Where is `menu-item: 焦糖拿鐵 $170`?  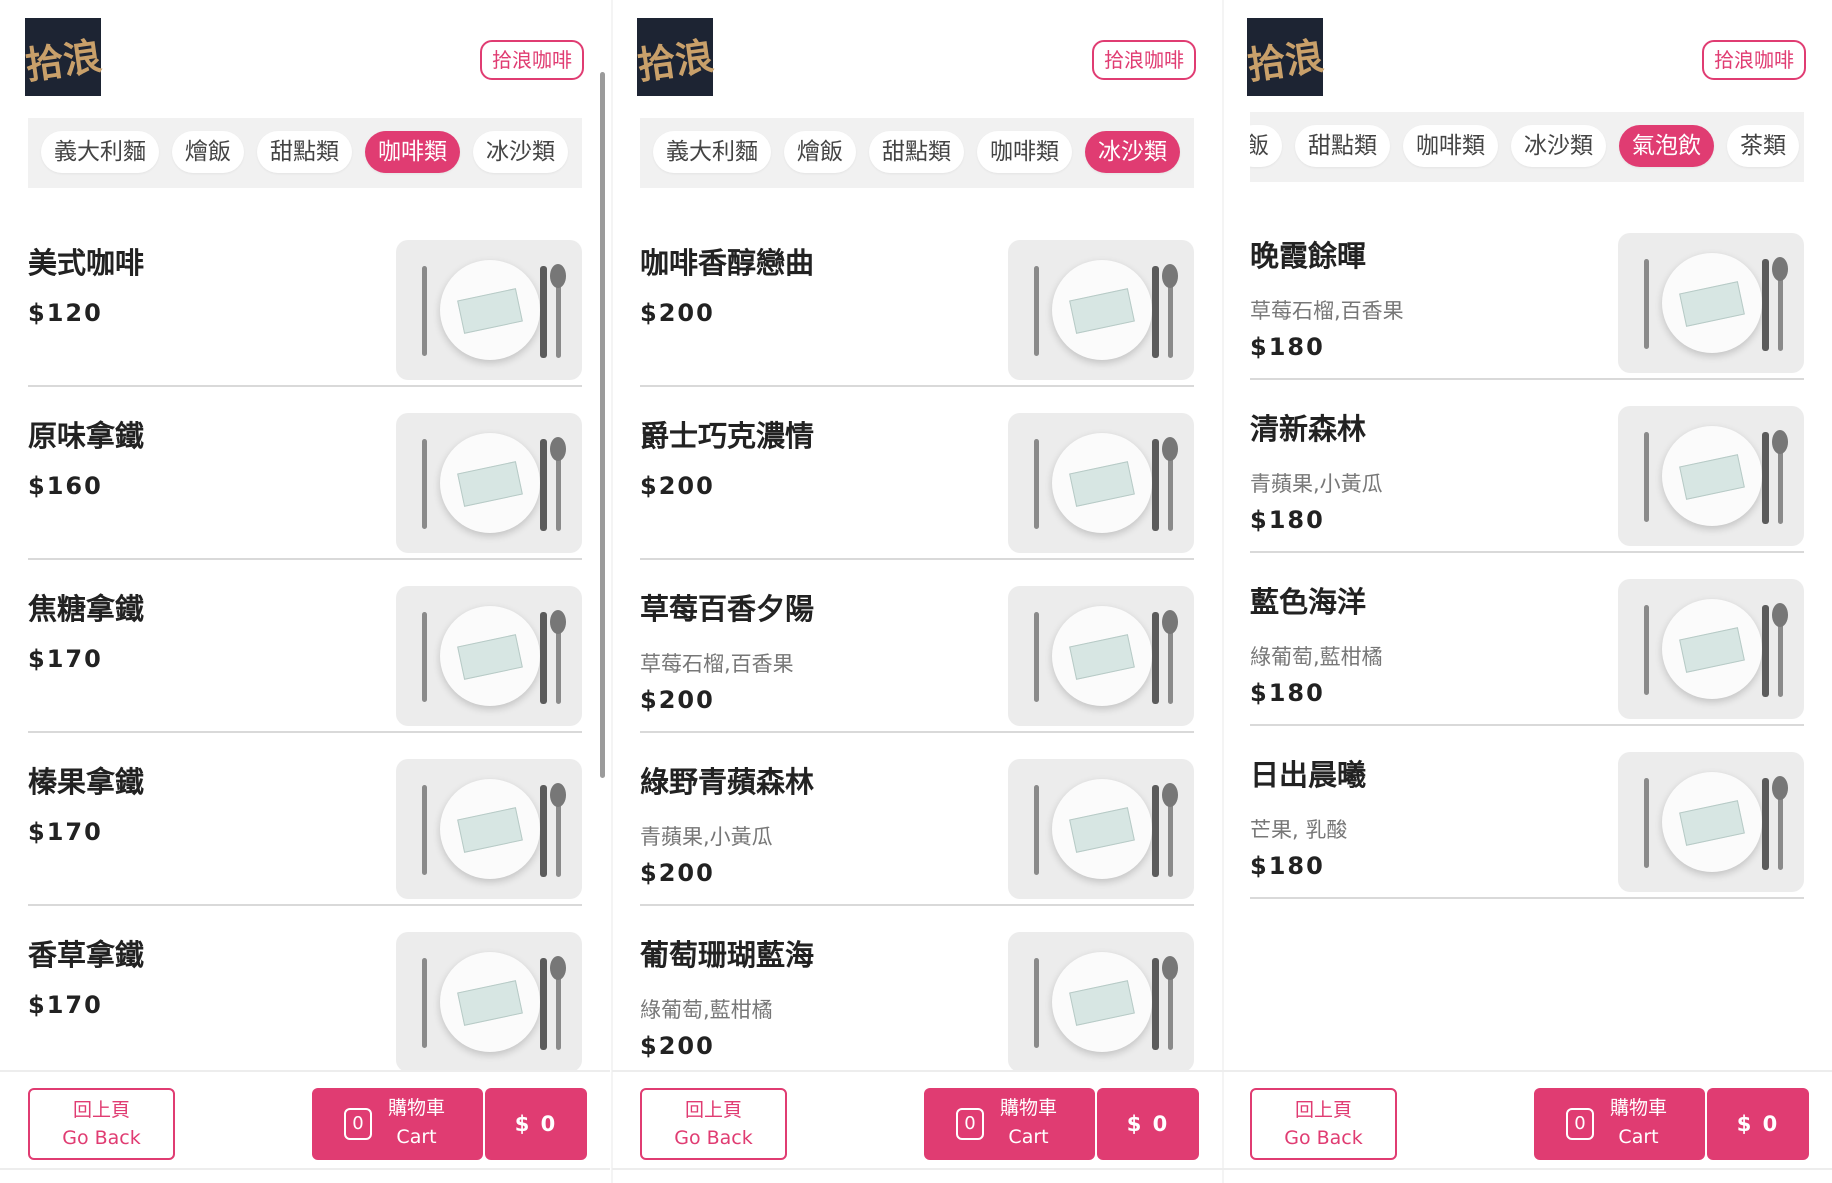 menu-item: 焦糖拿鐵 $170 is located at coordinates (305, 646).